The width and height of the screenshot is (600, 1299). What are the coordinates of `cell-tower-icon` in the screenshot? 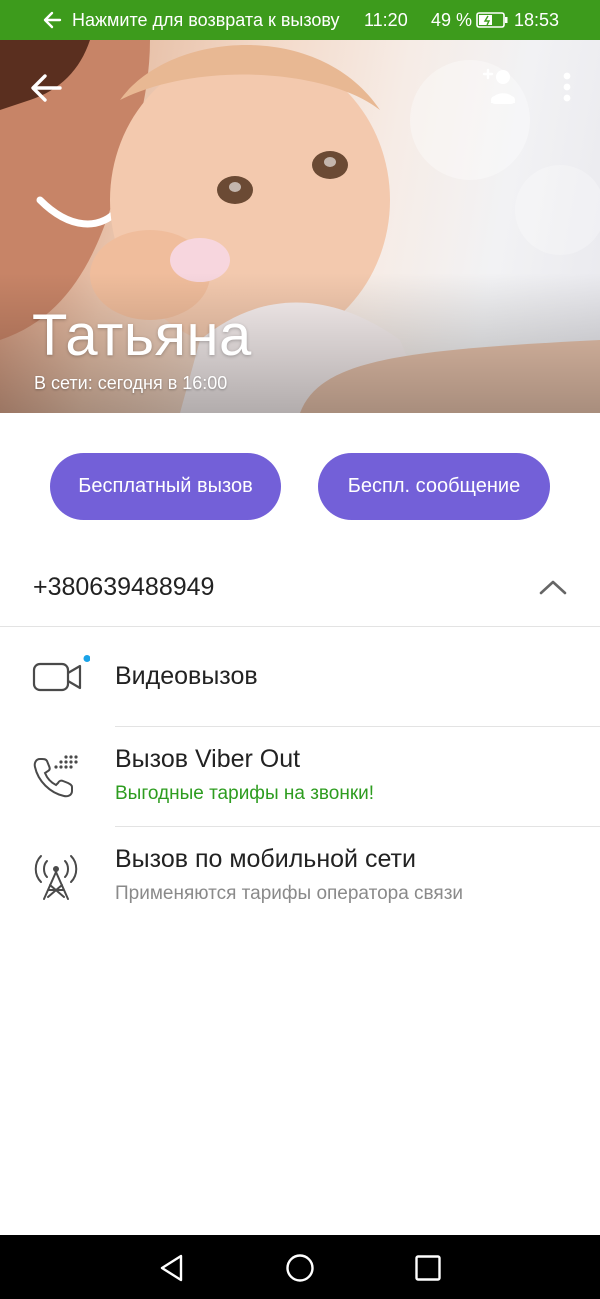 It's located at (56, 877).